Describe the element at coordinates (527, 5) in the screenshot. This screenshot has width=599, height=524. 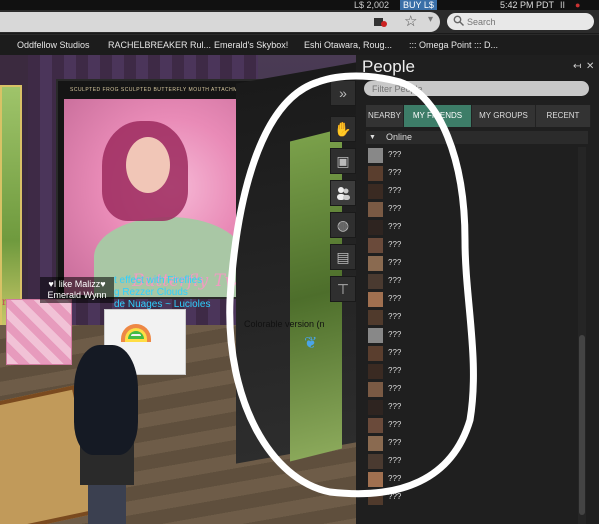
I see `clock: 5:42 PM PDT` at that location.